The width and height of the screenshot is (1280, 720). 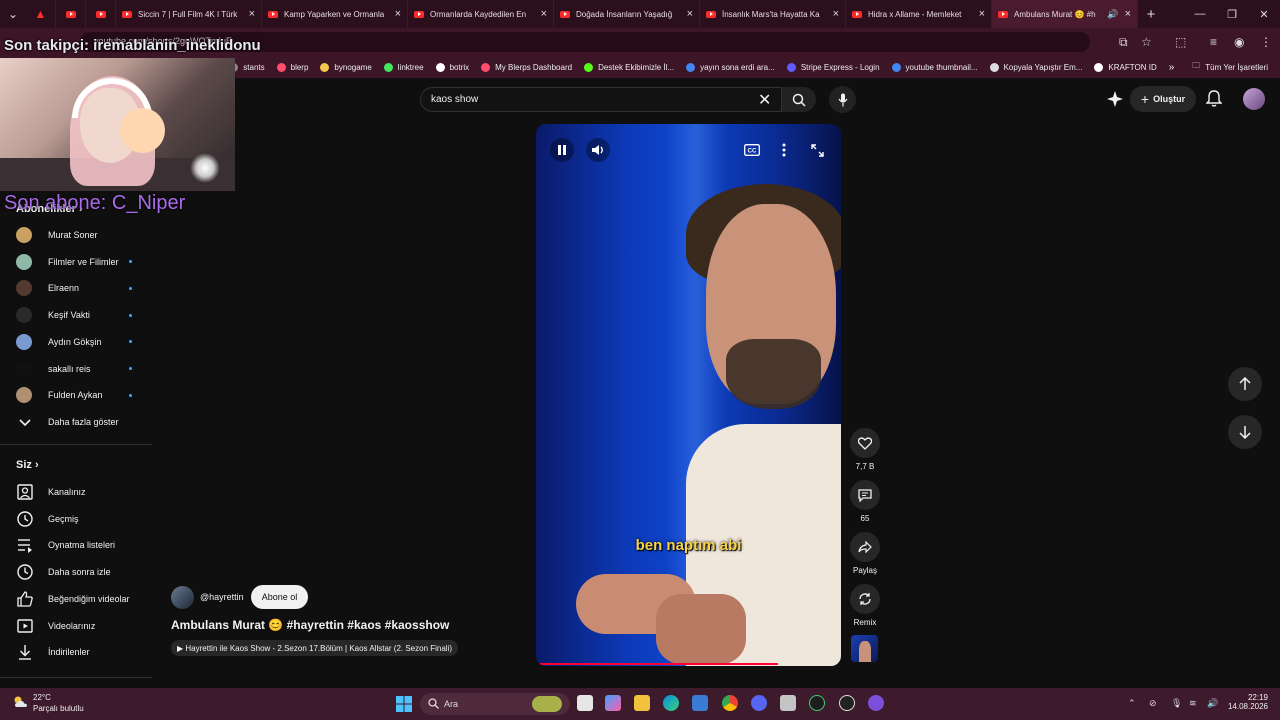 I want to click on menu-dots-icon: ⋮, so click(x=1266, y=42).